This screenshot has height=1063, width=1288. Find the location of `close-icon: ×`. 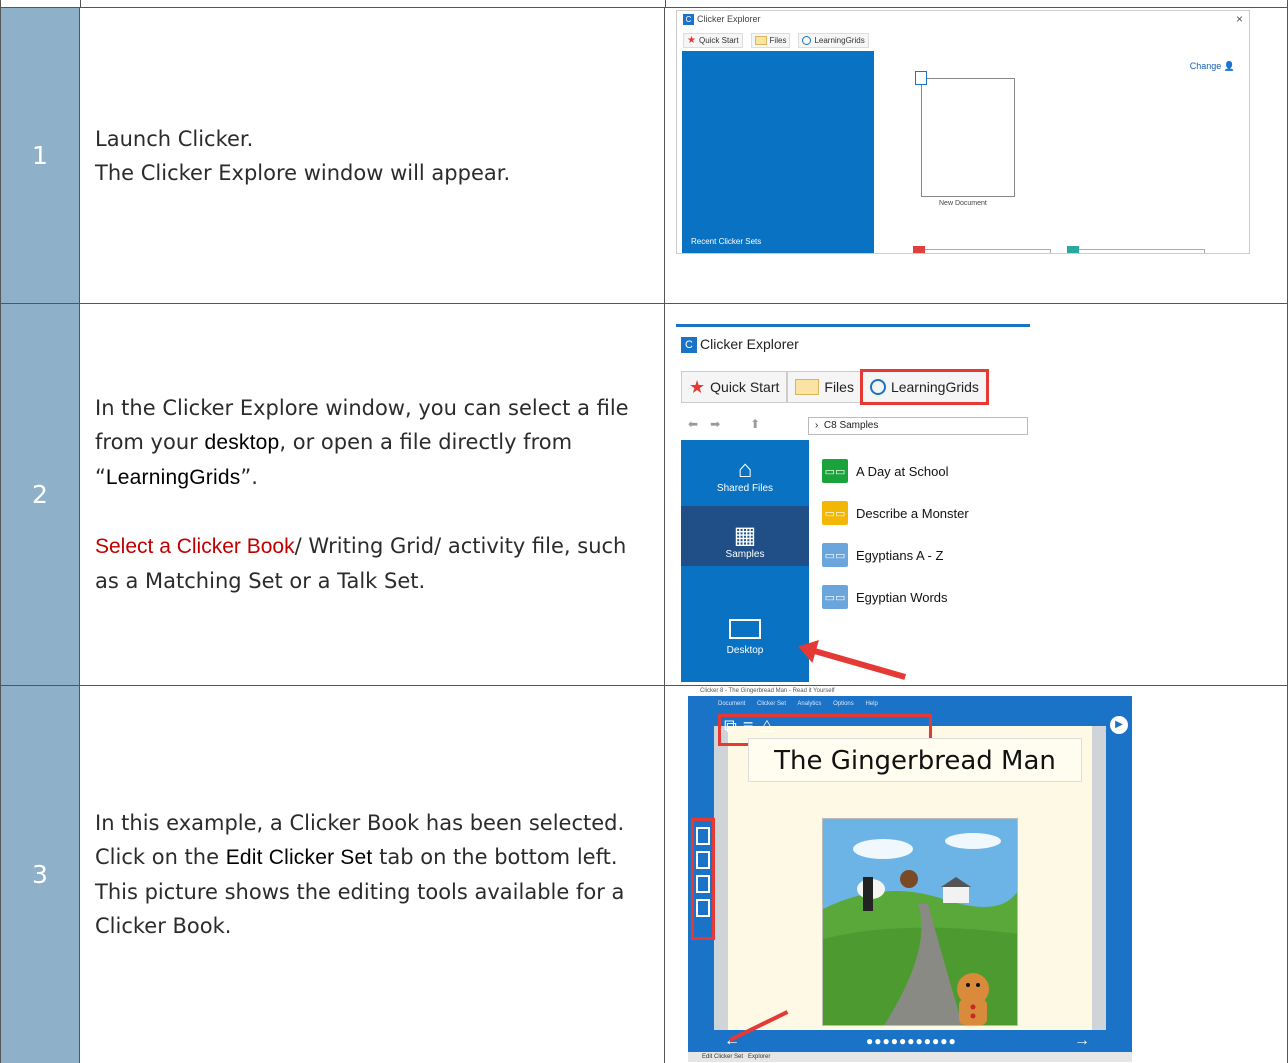

close-icon: × is located at coordinates (1239, 19).